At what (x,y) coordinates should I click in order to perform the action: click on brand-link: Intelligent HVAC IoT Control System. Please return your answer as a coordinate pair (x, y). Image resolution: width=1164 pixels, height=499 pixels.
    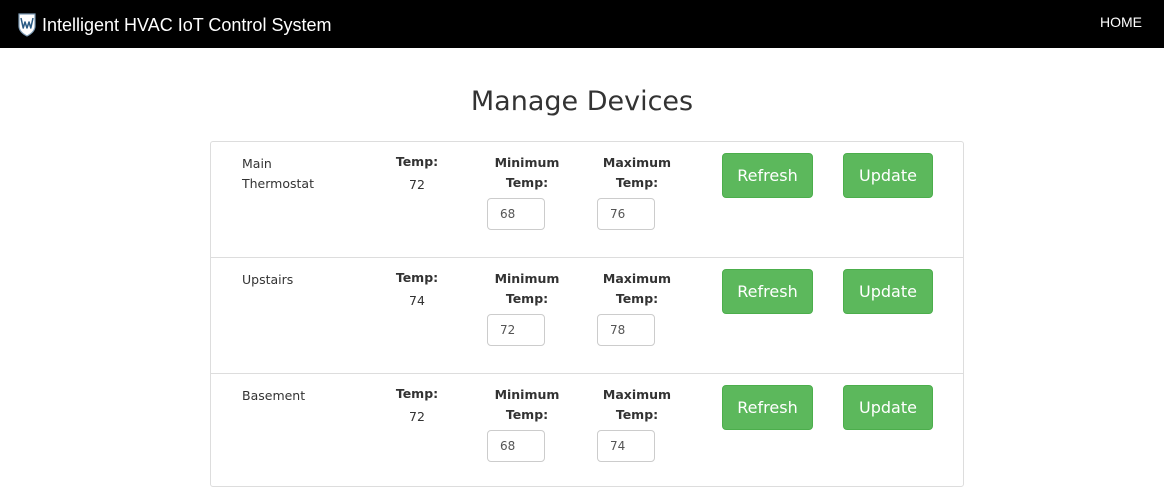
    Looking at the image, I should click on (174, 25).